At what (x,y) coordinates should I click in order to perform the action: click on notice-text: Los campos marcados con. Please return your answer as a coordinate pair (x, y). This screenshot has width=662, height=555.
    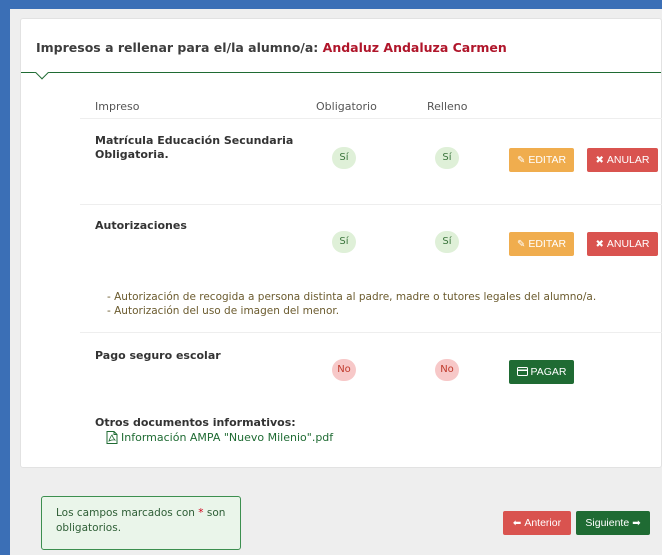
    Looking at the image, I should click on (127, 513).